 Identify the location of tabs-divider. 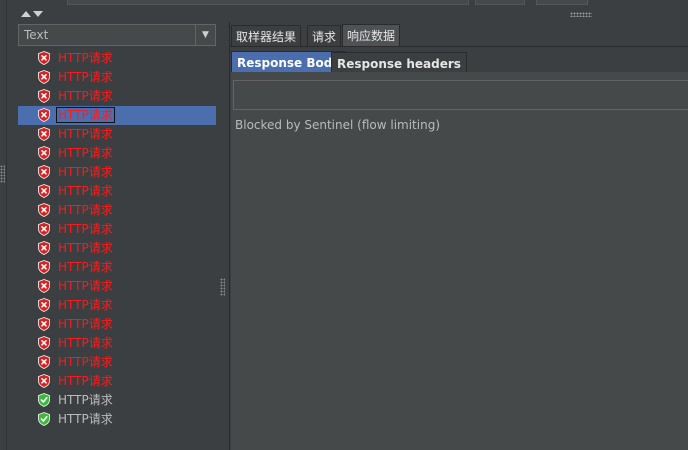
(458, 46).